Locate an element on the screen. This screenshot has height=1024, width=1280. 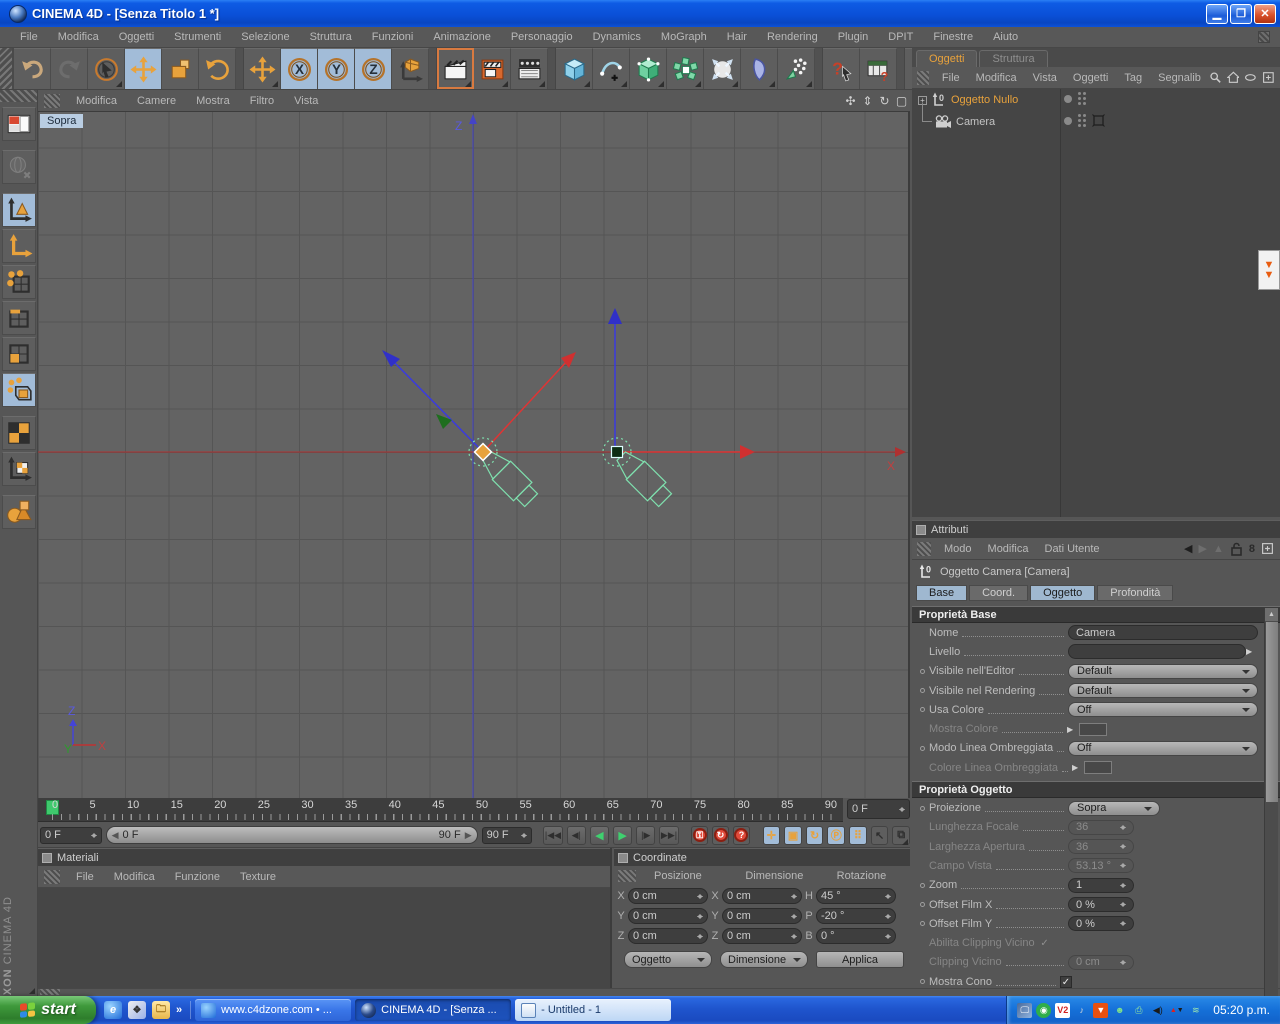
tab-profondita: Profondità is located at coordinates (1135, 592).